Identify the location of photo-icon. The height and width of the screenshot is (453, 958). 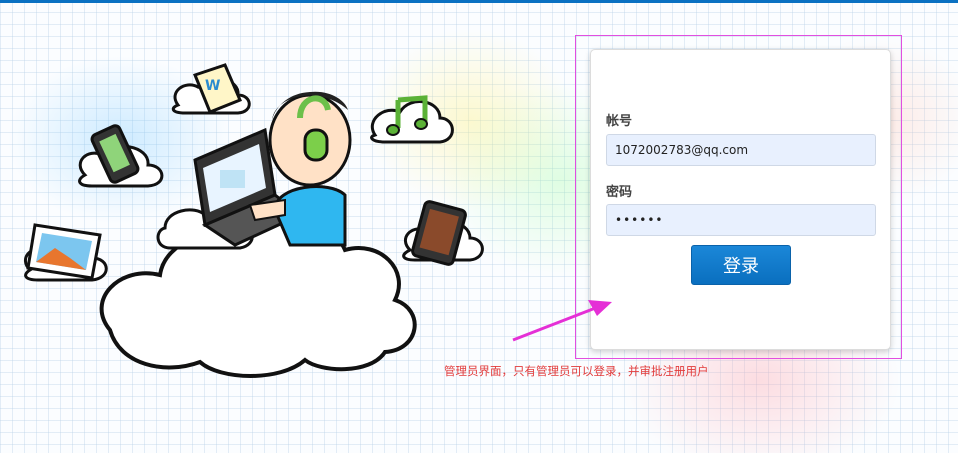
(65, 252).